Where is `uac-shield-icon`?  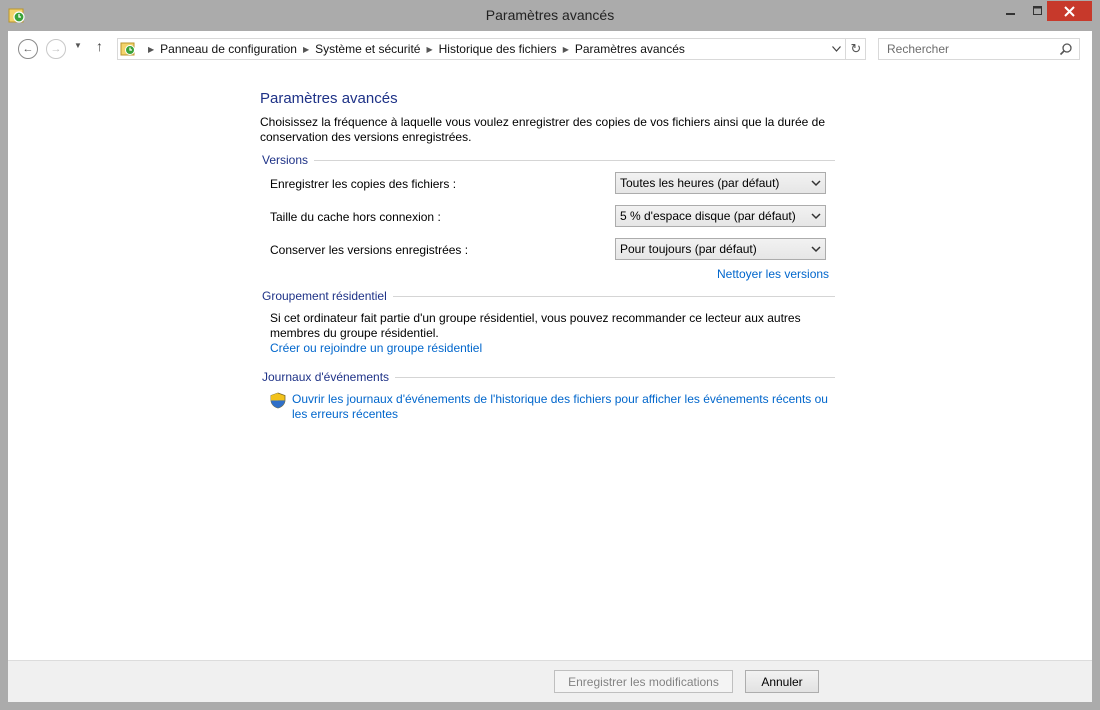 uac-shield-icon is located at coordinates (278, 400).